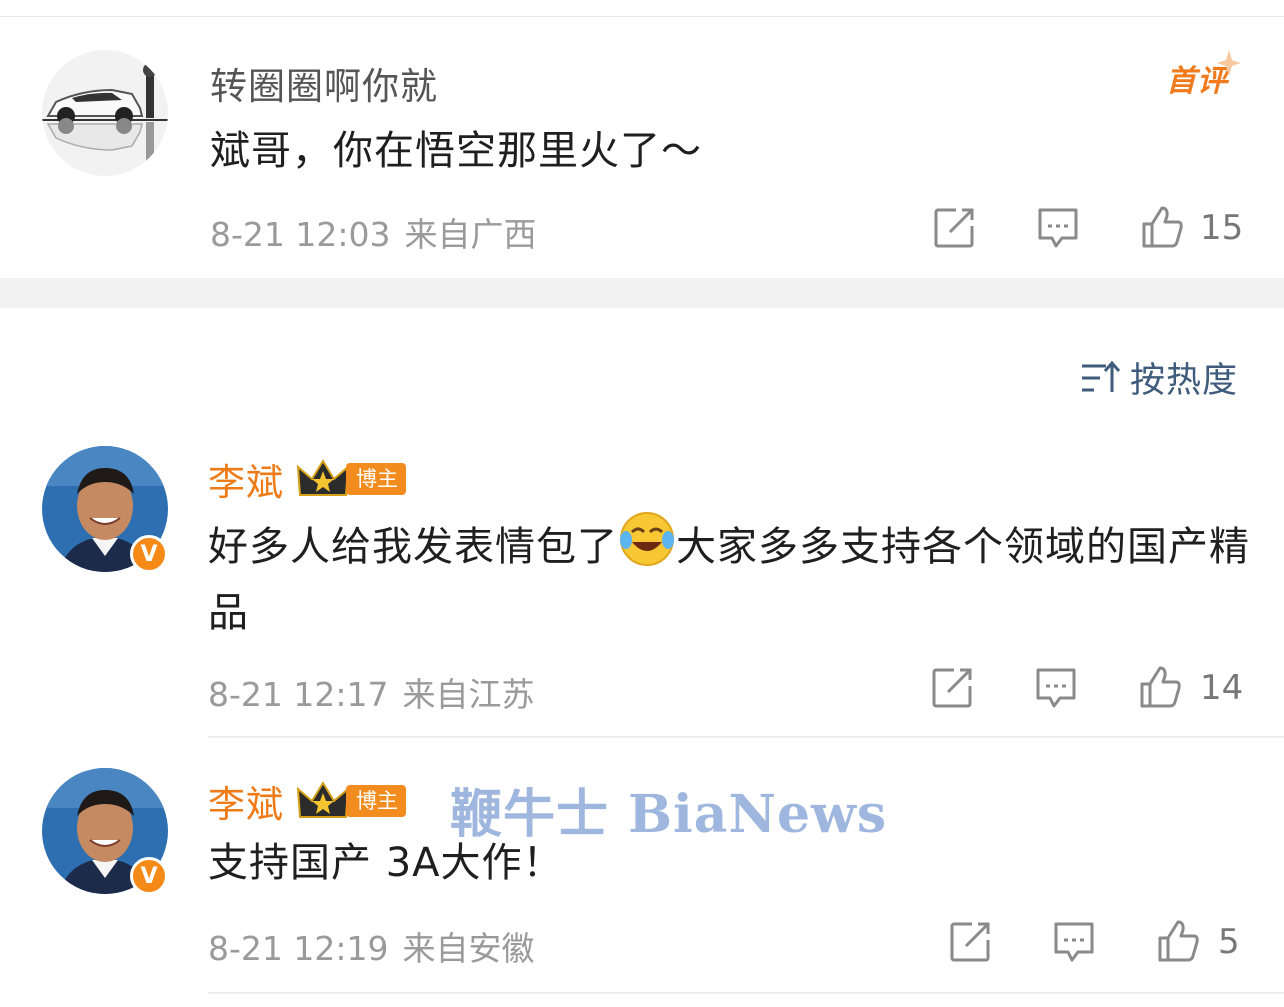  Describe the element at coordinates (298, 694) in the screenshot. I see `reply-time: 8-21 12:17` at that location.